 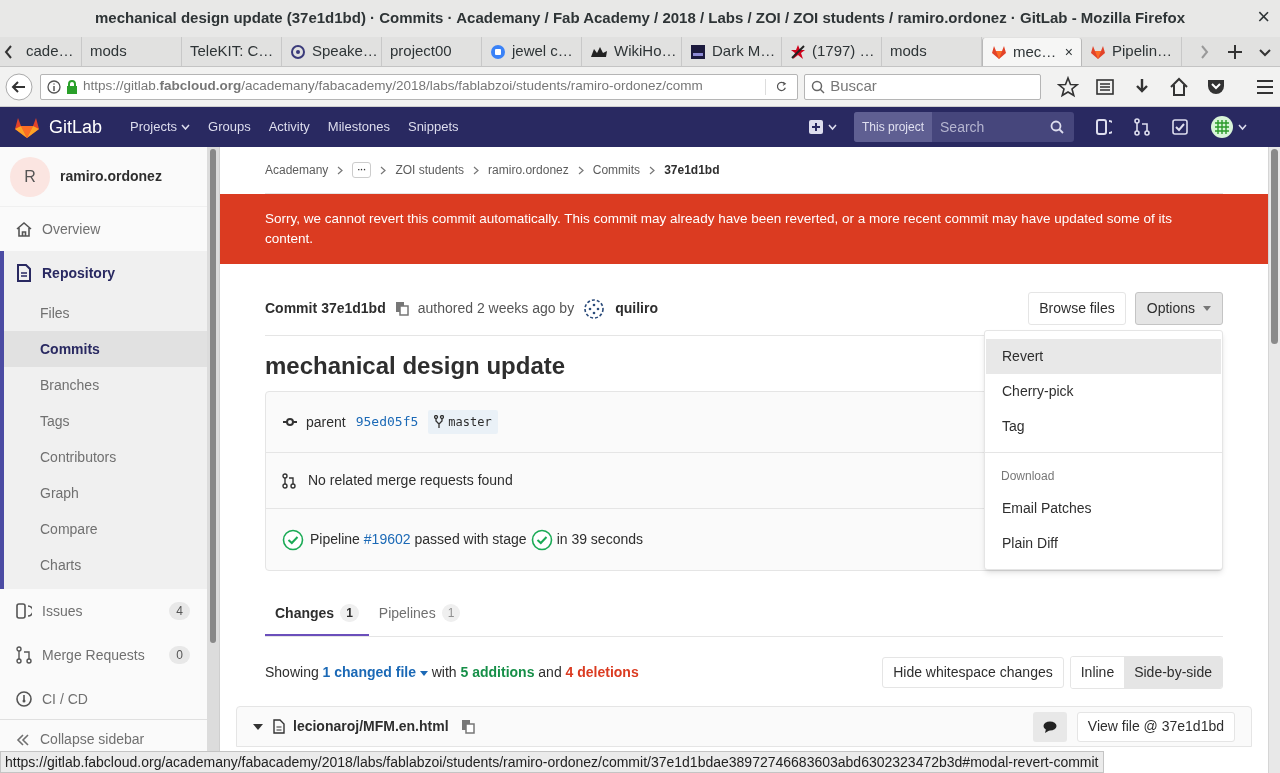 I want to click on tab: Changes 1, so click(x=317, y=614).